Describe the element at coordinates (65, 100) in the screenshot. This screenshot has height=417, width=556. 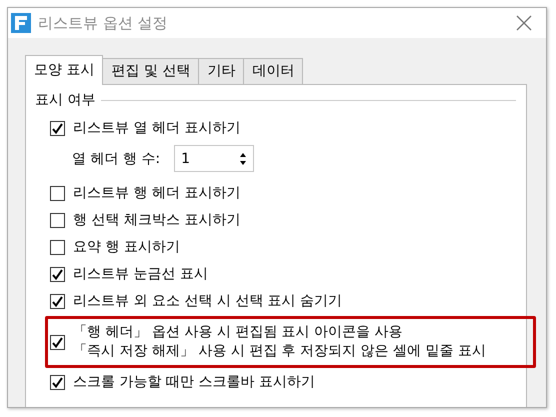
I see `group-title: 표시 여부` at that location.